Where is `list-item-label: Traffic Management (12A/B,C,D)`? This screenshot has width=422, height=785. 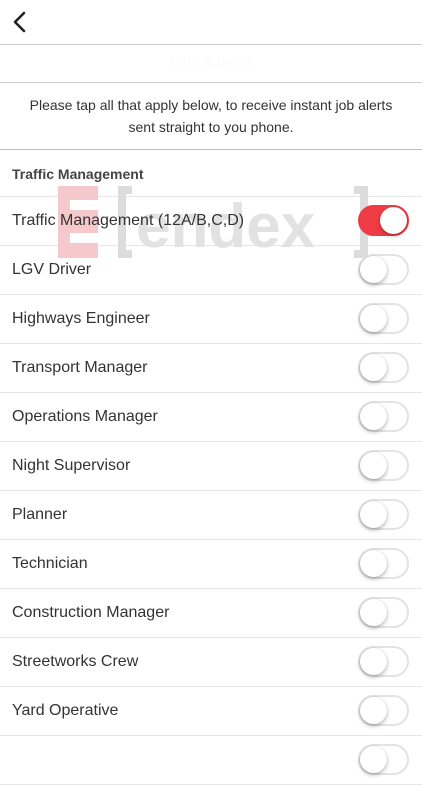 list-item-label: Traffic Management (12A/B,C,D) is located at coordinates (128, 220).